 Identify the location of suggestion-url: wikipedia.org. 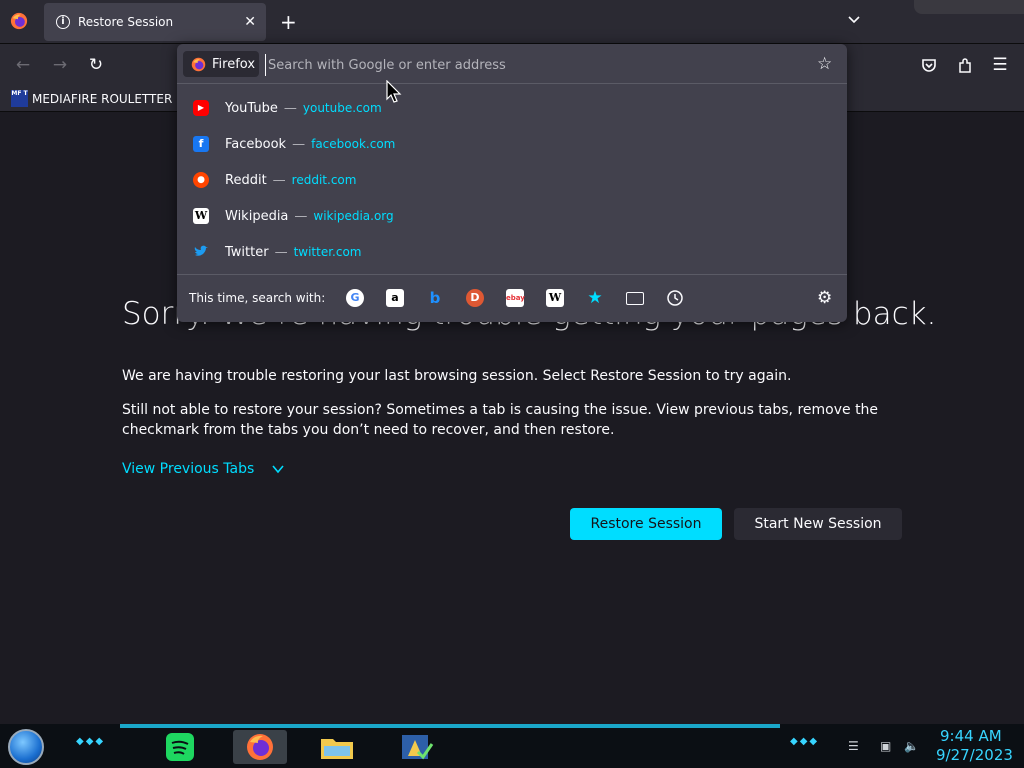
(353, 216).